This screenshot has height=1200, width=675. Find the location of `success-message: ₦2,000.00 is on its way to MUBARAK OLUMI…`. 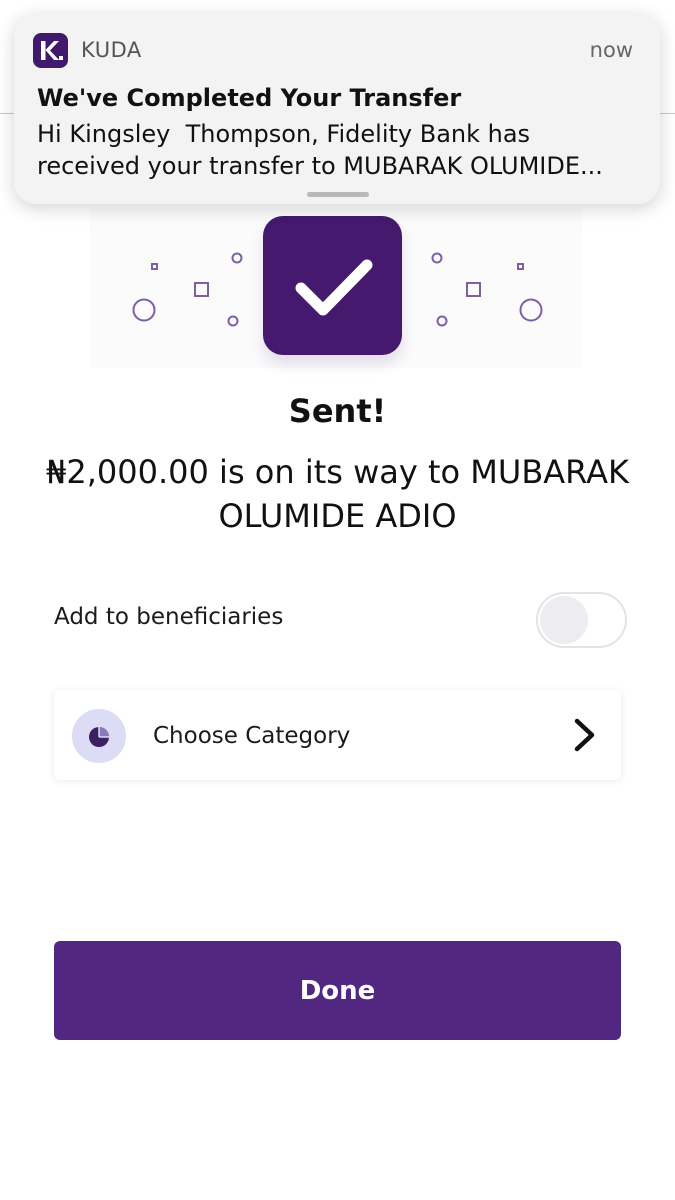

success-message: ₦2,000.00 is on its way to MUBARAK OLUMI… is located at coordinates (337, 494).